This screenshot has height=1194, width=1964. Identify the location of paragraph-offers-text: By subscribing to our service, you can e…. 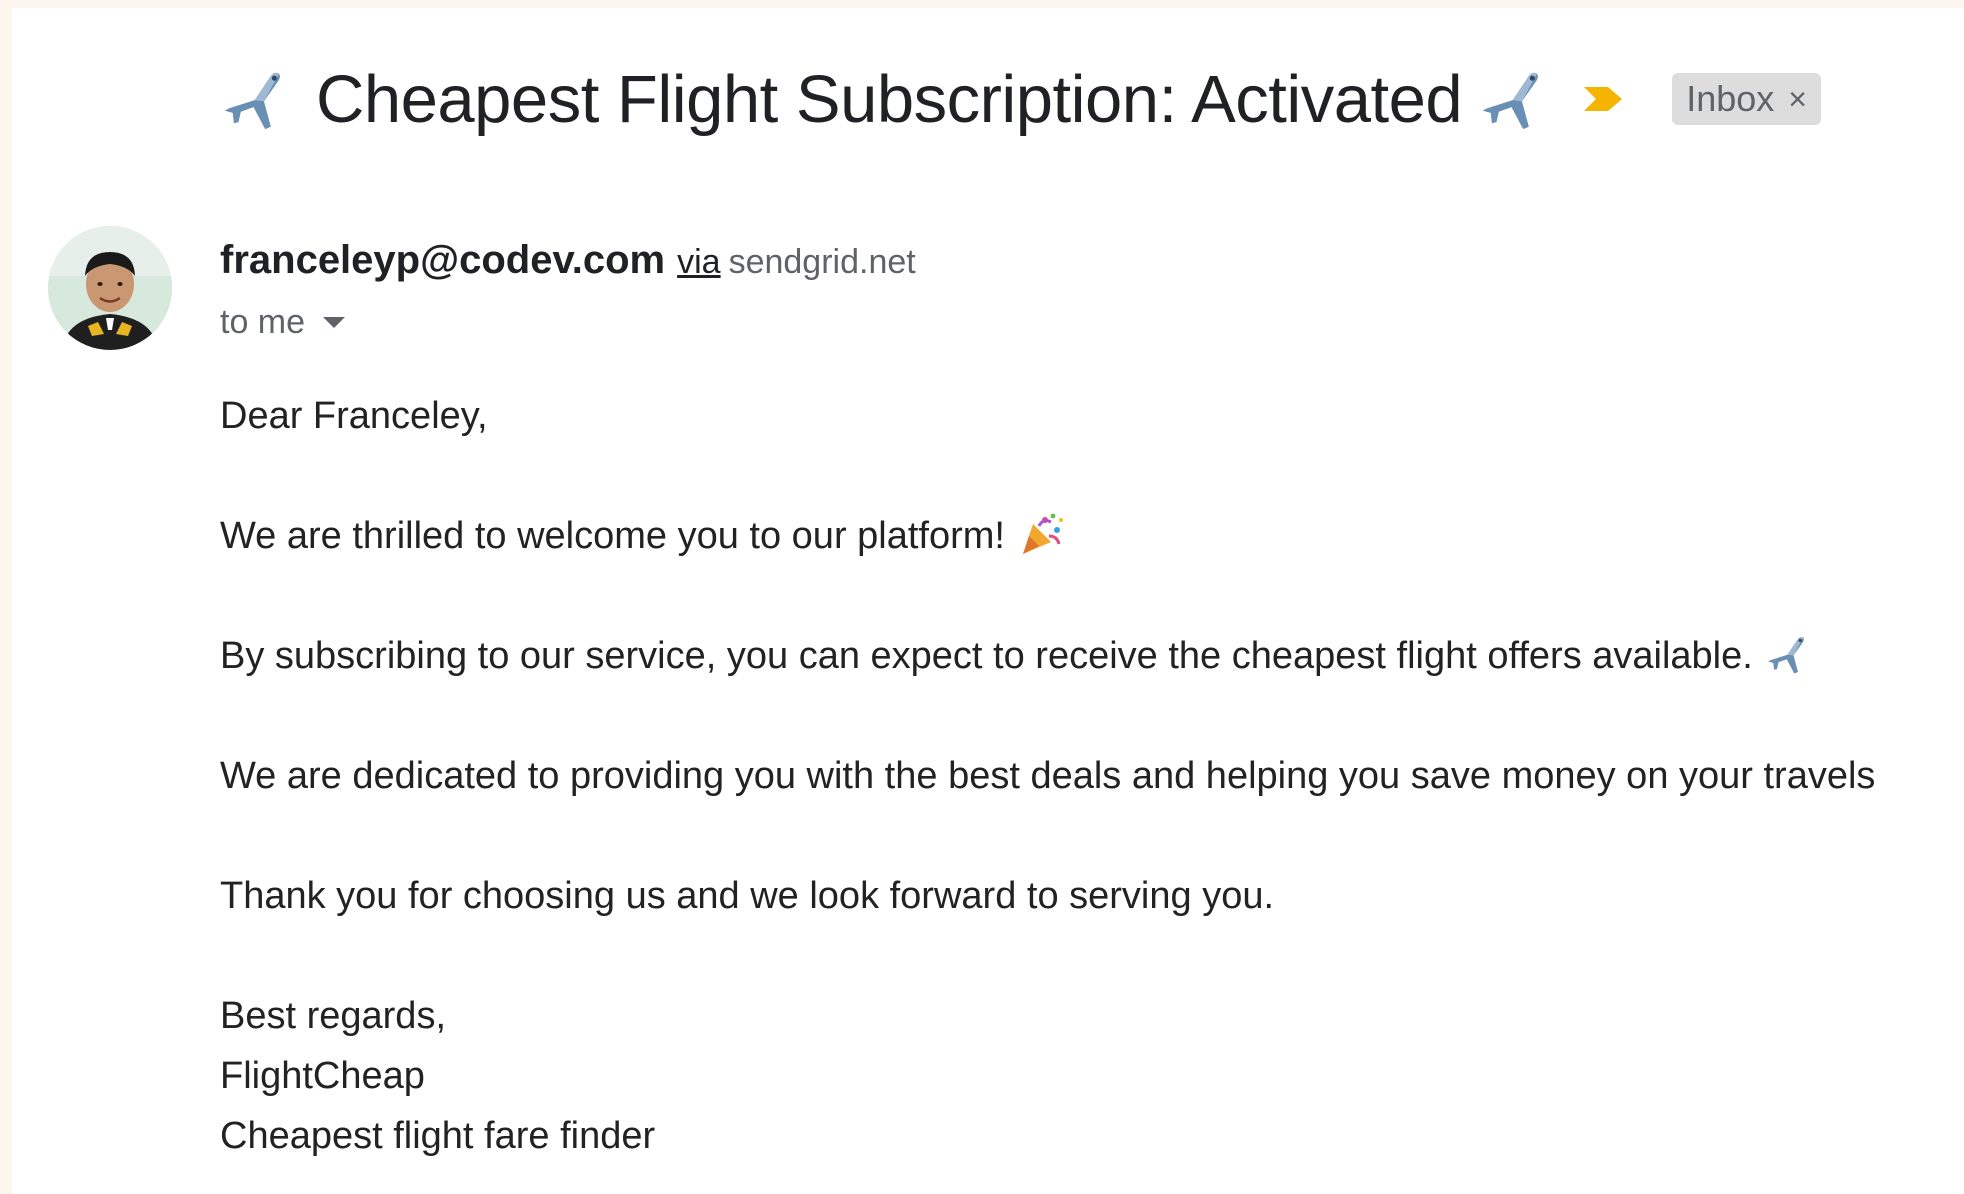
(986, 656).